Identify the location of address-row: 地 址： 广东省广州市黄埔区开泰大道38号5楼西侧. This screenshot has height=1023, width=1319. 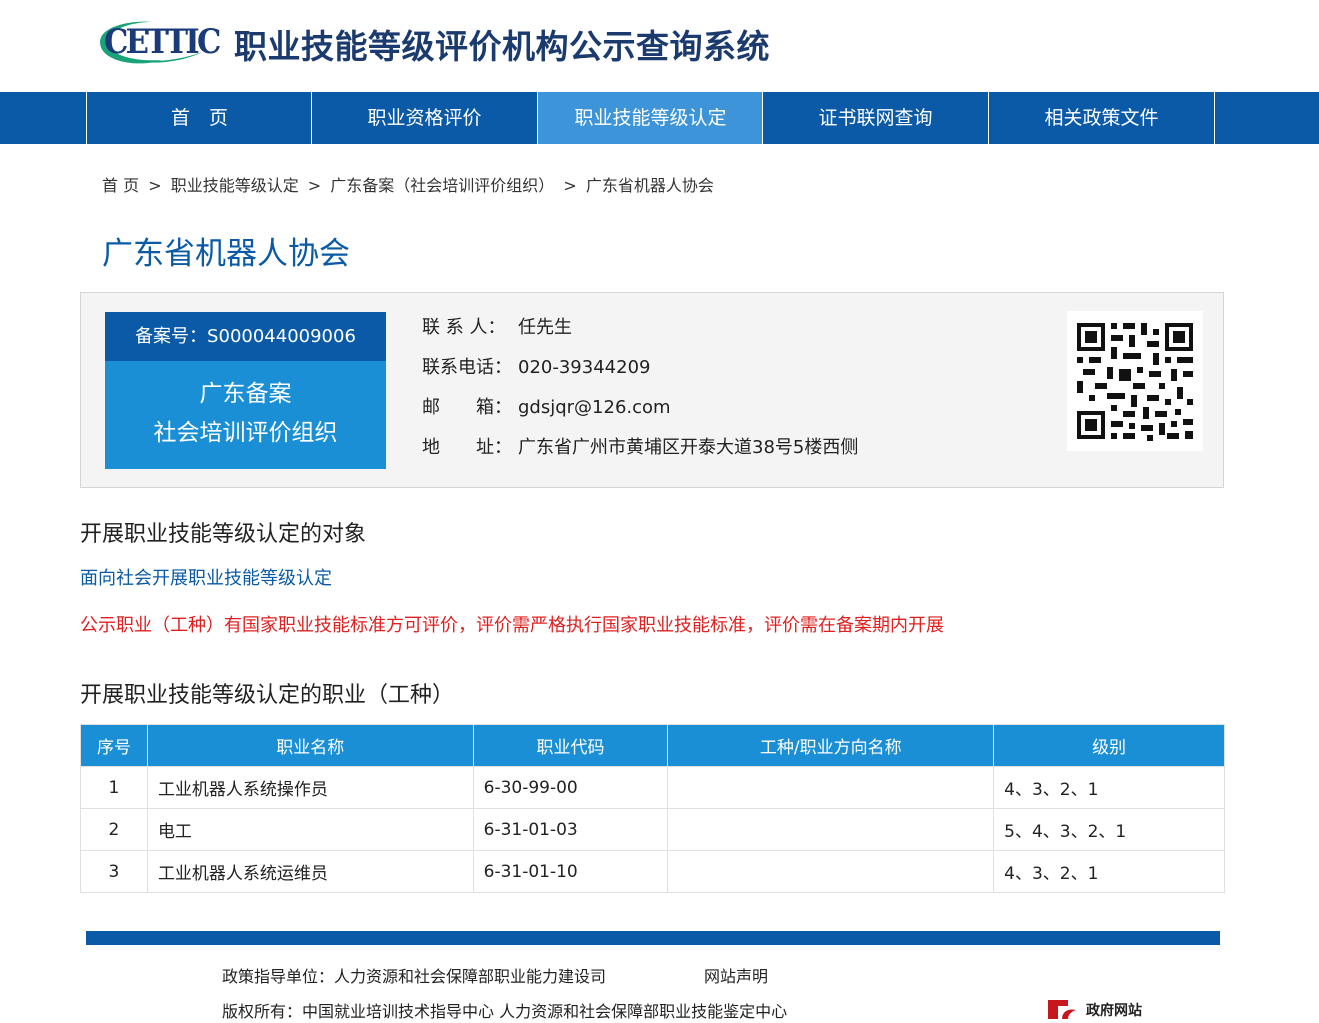
(640, 453).